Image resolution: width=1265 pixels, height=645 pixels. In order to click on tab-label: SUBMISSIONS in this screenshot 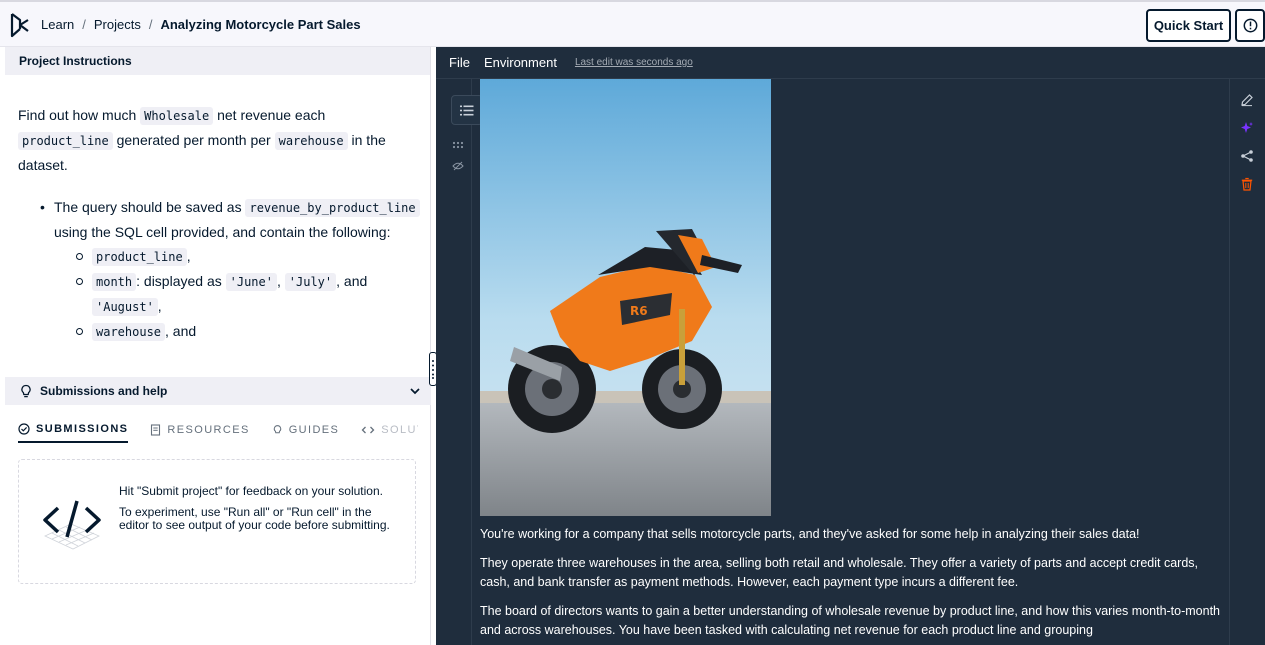, I will do `click(82, 429)`.